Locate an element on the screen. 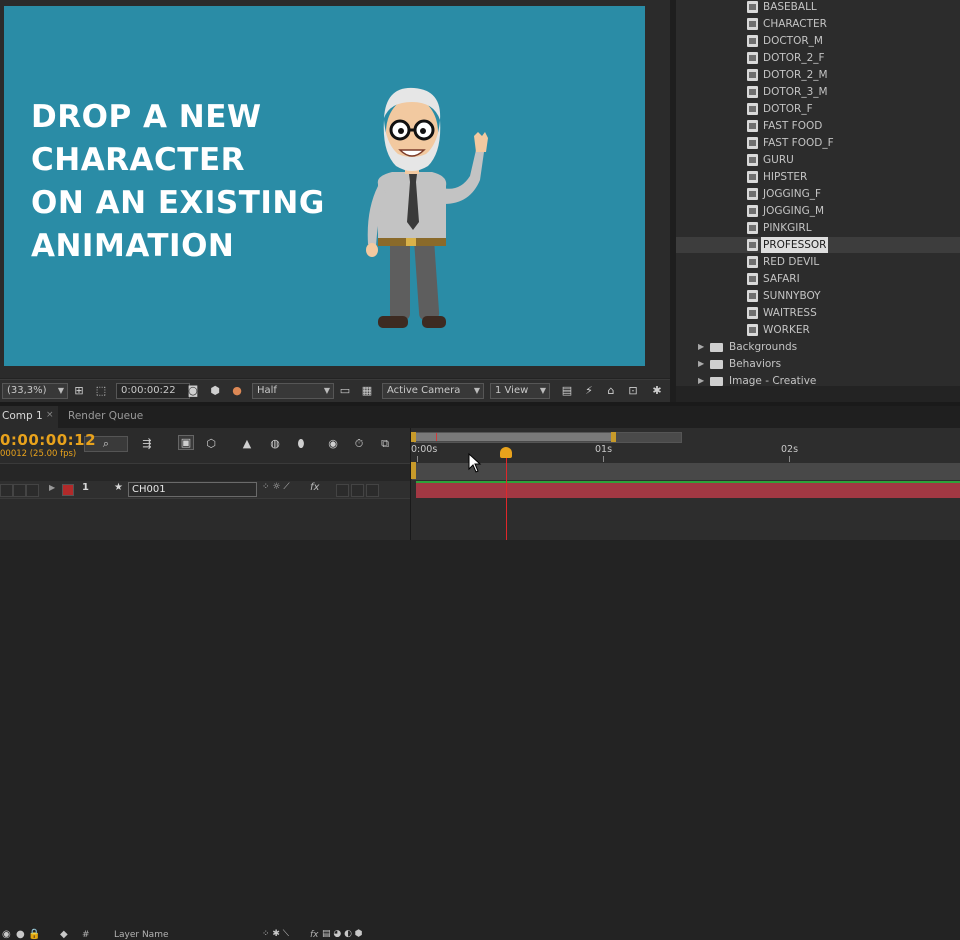  layer-bar-highlight is located at coordinates (688, 482).